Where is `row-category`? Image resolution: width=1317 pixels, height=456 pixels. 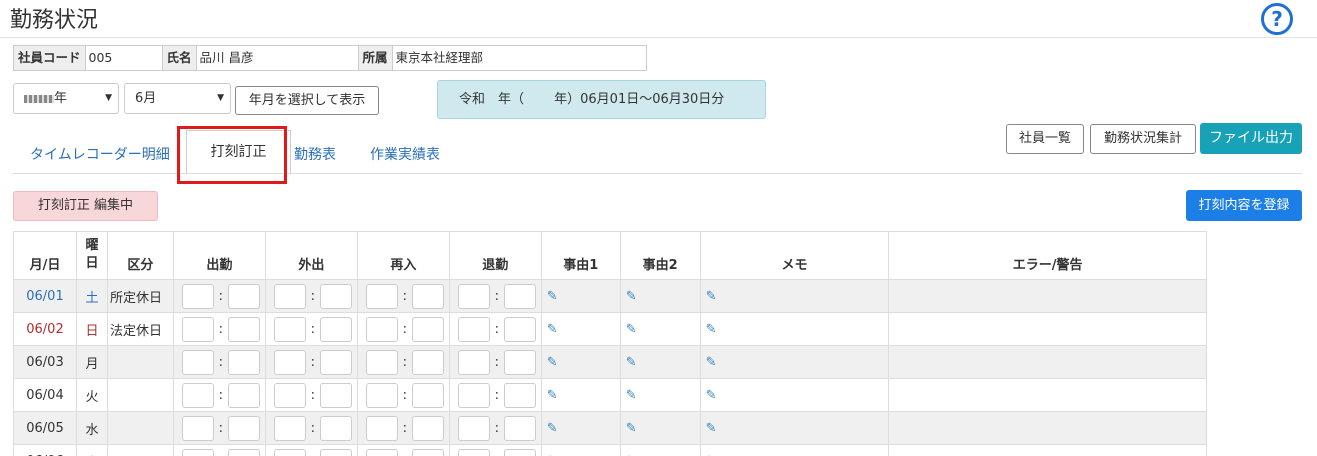
row-category is located at coordinates (140, 362).